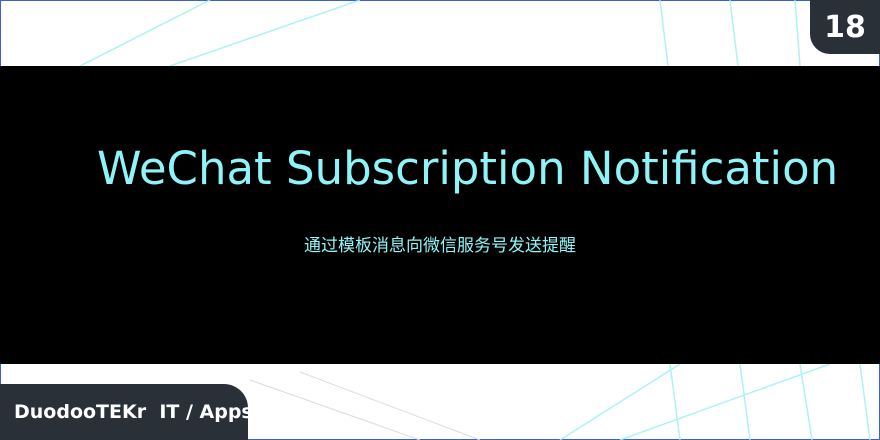 This screenshot has width=880, height=440. I want to click on slide-number-badge: 18, so click(845, 27).